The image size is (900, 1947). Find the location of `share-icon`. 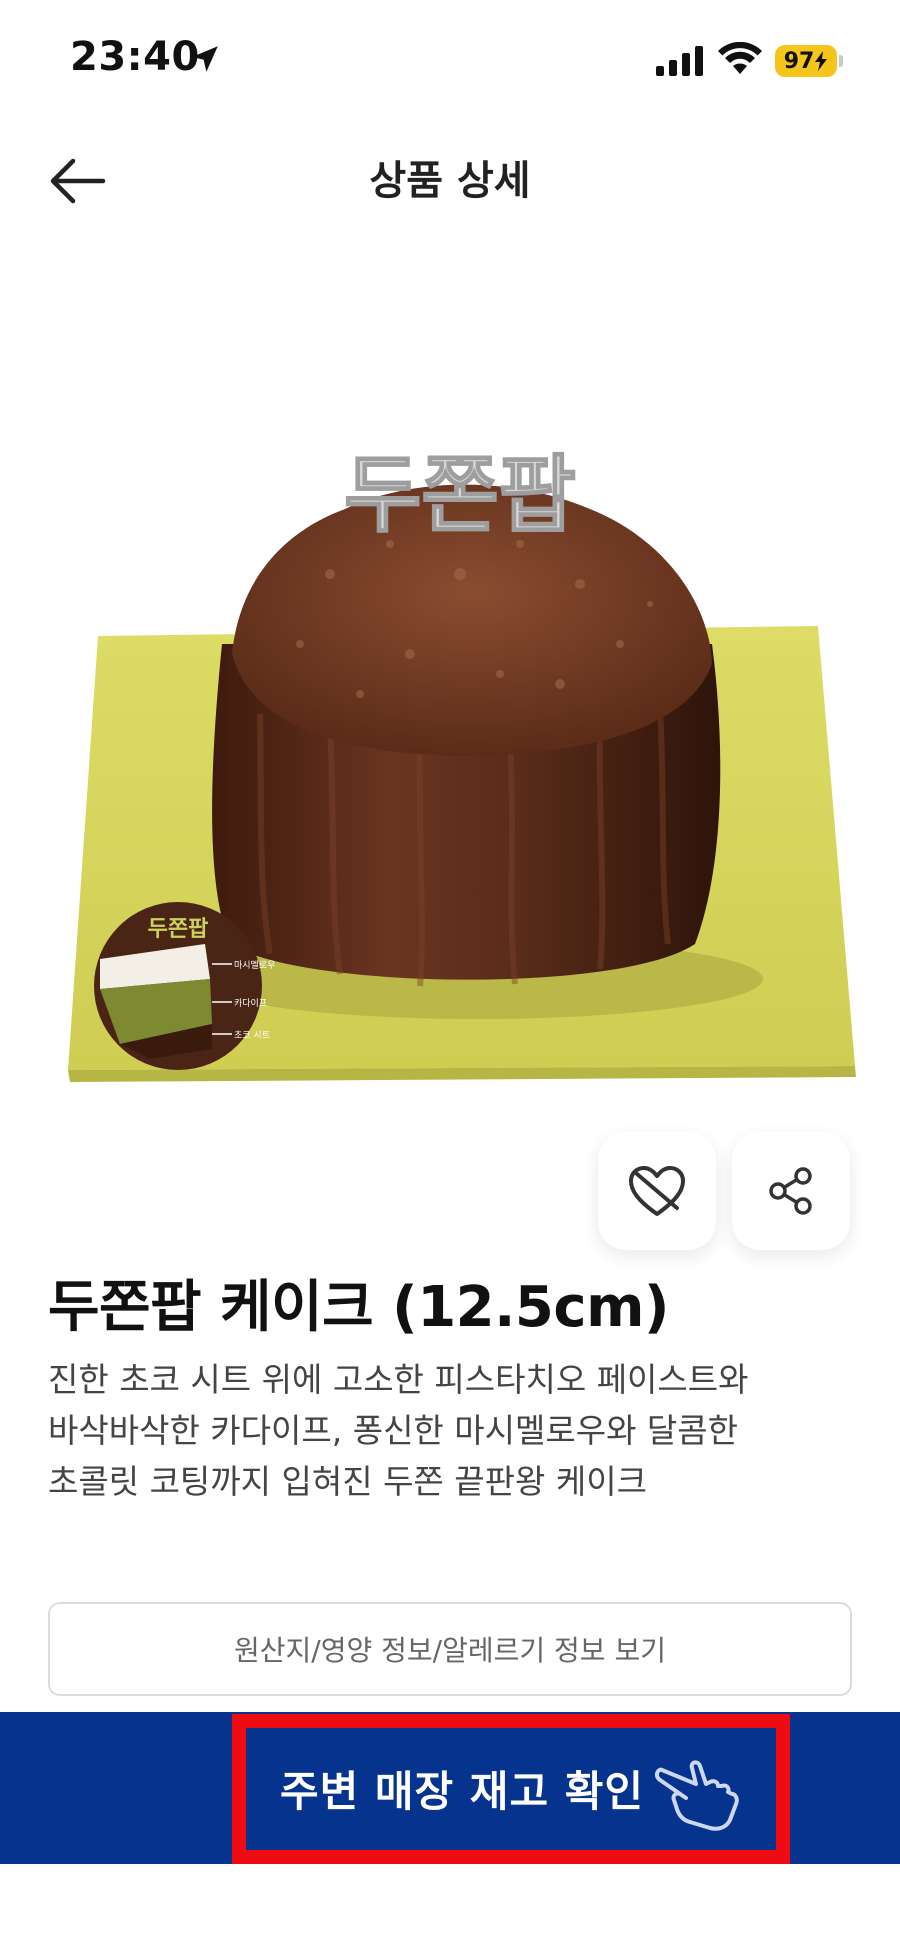

share-icon is located at coordinates (790, 1191).